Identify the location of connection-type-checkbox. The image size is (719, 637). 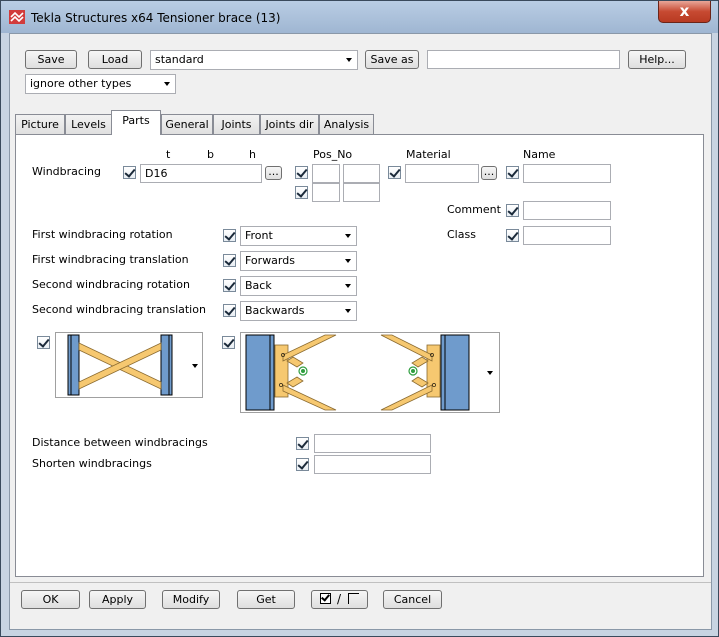
(228, 342).